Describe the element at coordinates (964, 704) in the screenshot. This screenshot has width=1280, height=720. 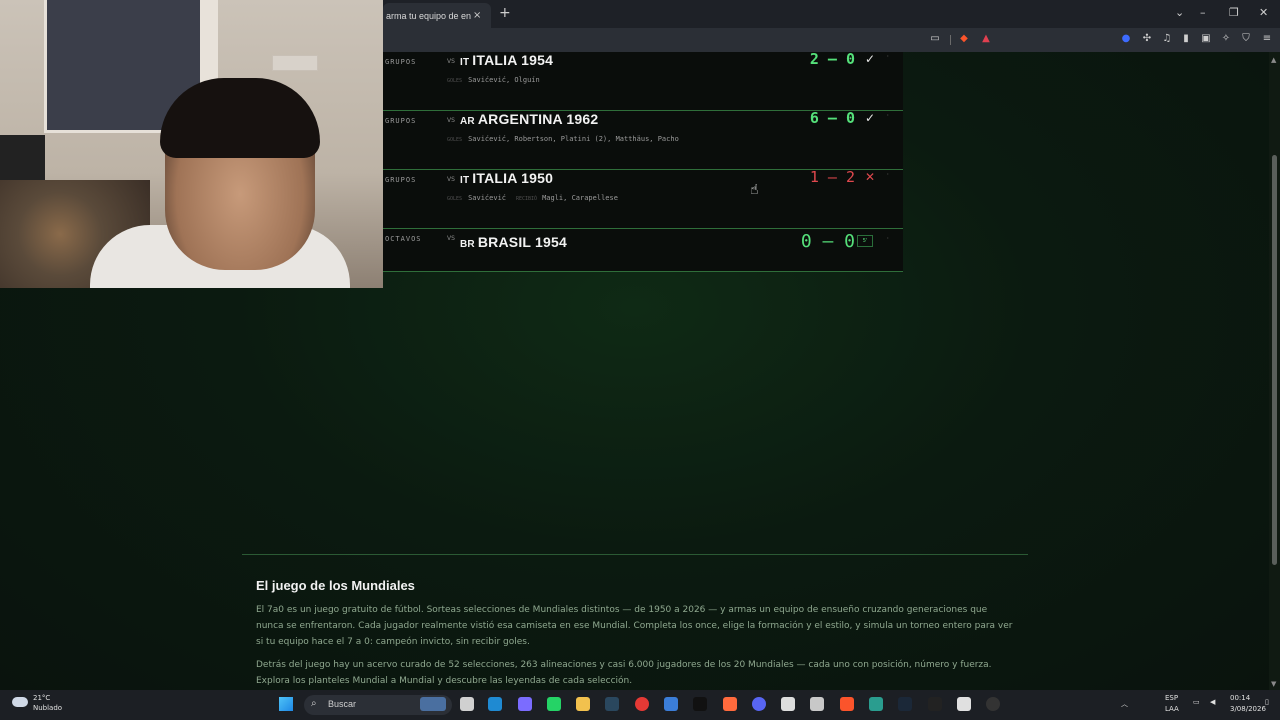
I see `app-store-icon` at that location.